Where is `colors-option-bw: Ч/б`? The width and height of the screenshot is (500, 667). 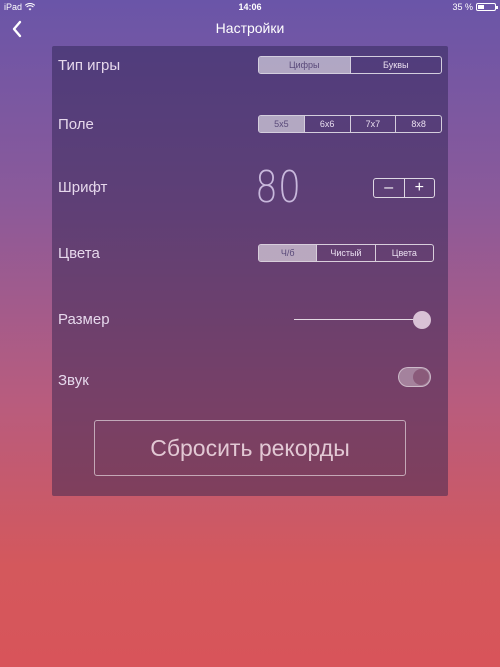 colors-option-bw: Ч/б is located at coordinates (288, 253).